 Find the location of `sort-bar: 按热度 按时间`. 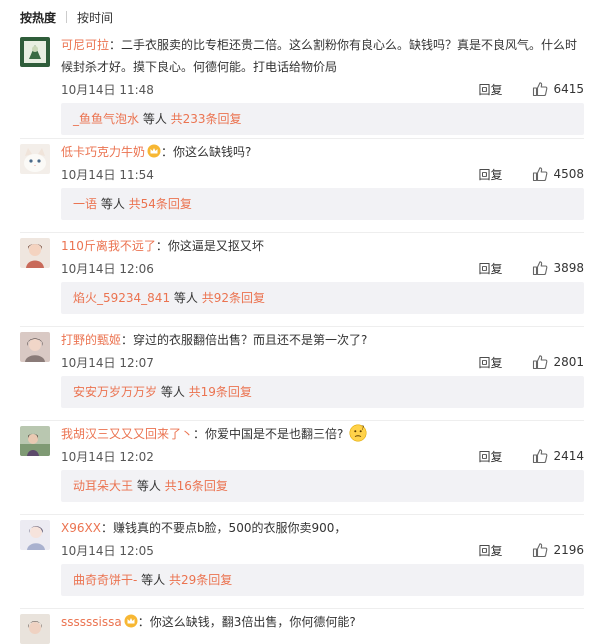

sort-bar: 按热度 按时间 is located at coordinates (300, 17).